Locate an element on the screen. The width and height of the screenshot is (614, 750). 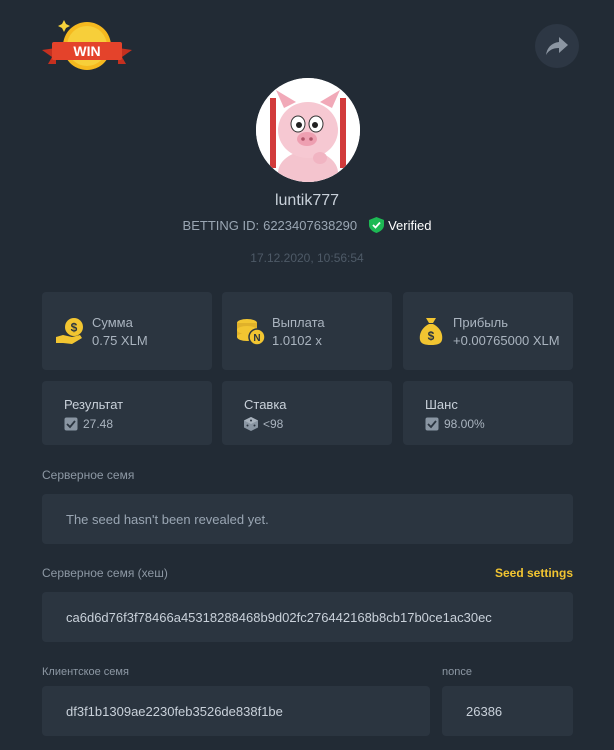
client-seed-value: df3f1b1309ae2230feb3526de838f1be is located at coordinates (174, 711).